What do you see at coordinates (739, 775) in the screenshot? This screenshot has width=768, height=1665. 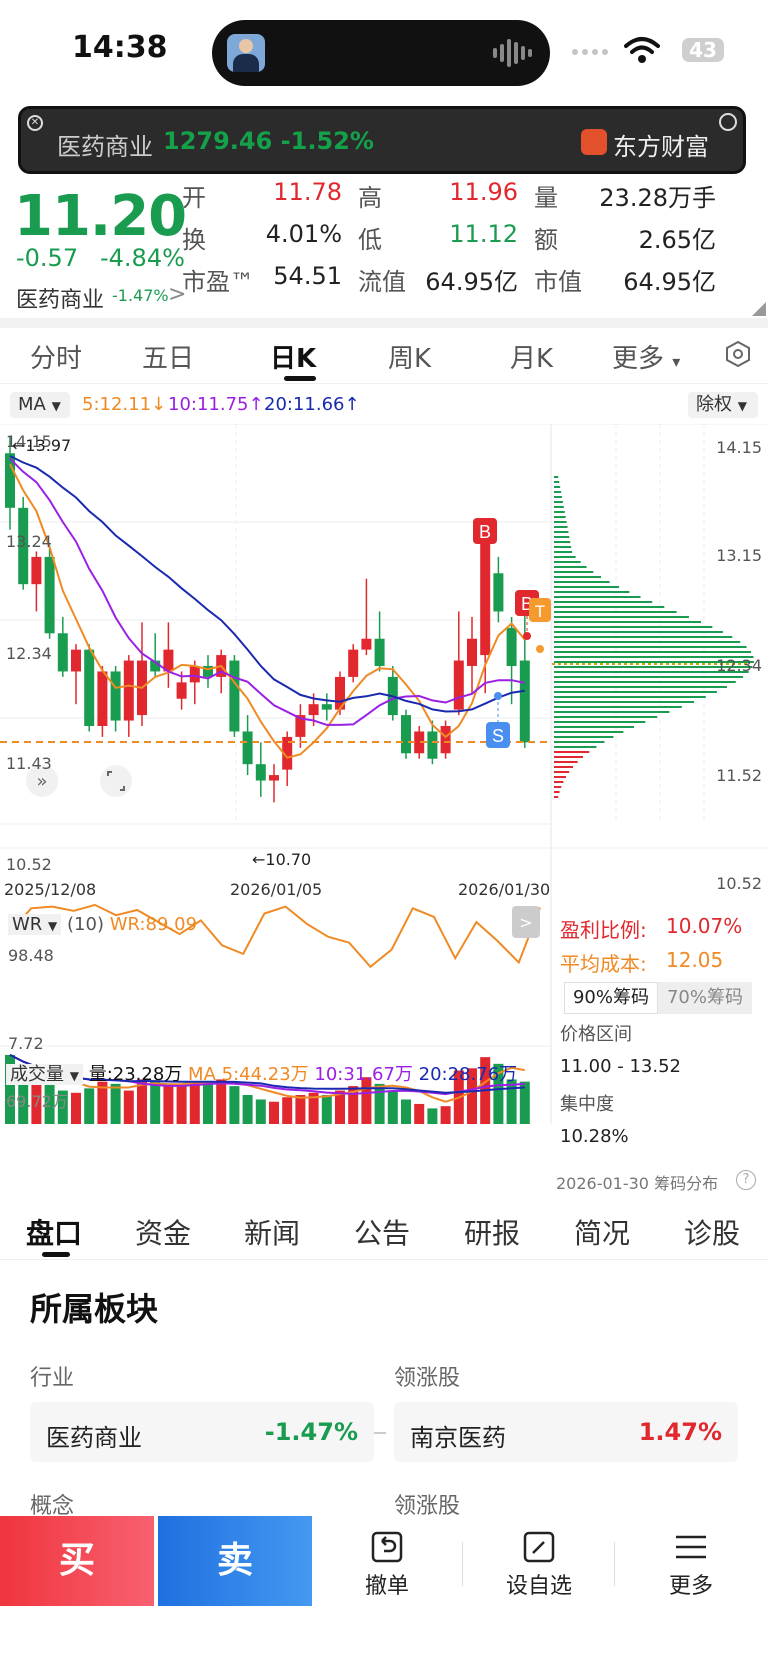 I see `y-label-right: 11.52` at bounding box center [739, 775].